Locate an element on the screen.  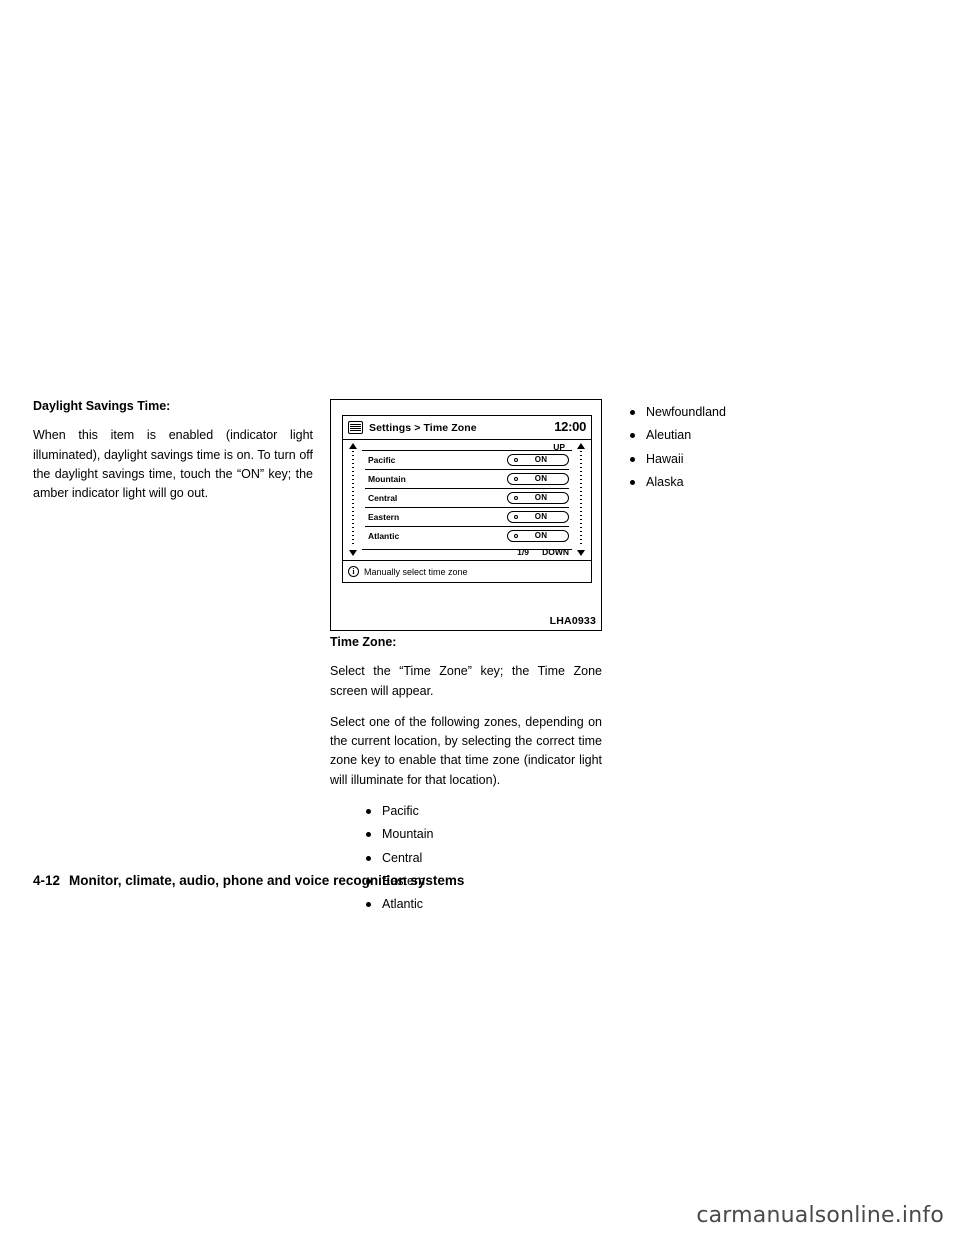
scroll-track-right is located at coordinates (581, 499).